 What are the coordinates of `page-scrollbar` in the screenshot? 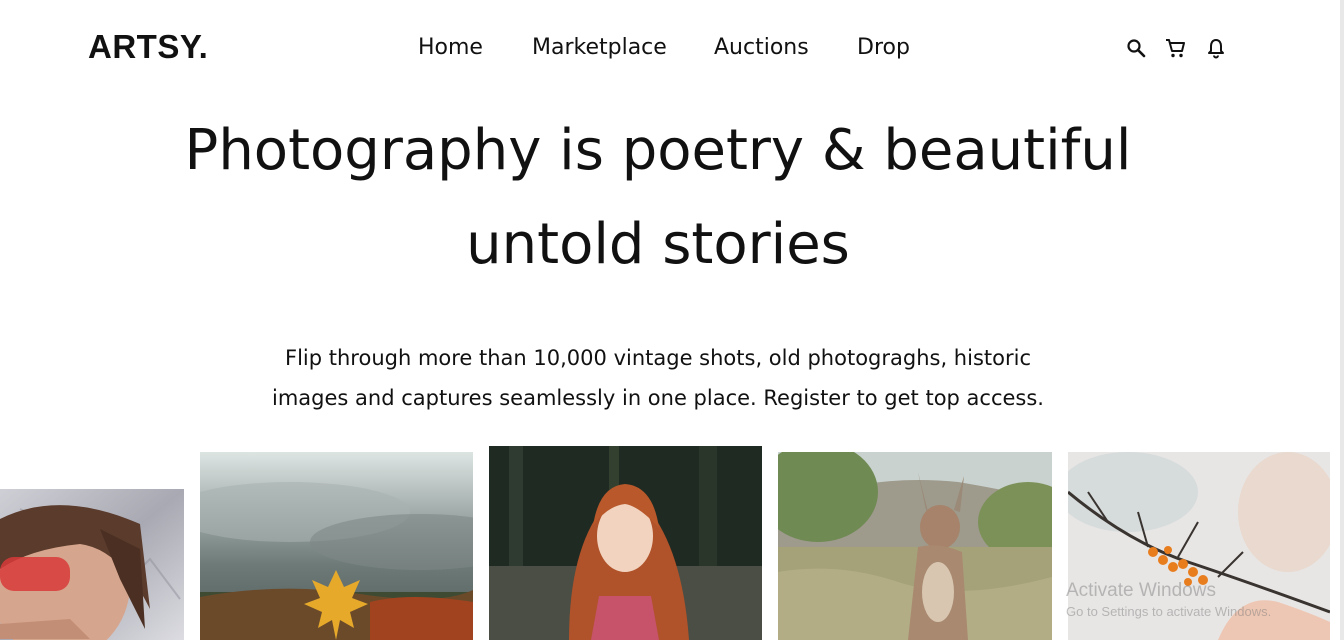 It's located at (1342, 320).